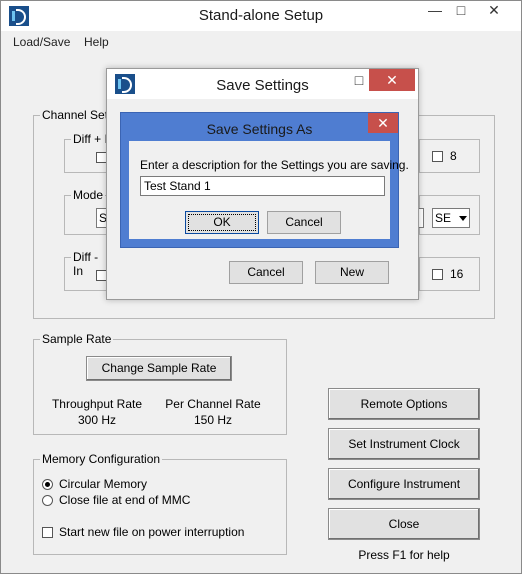 The height and width of the screenshot is (574, 522). I want to click on right-group-16: 16, so click(449, 274).